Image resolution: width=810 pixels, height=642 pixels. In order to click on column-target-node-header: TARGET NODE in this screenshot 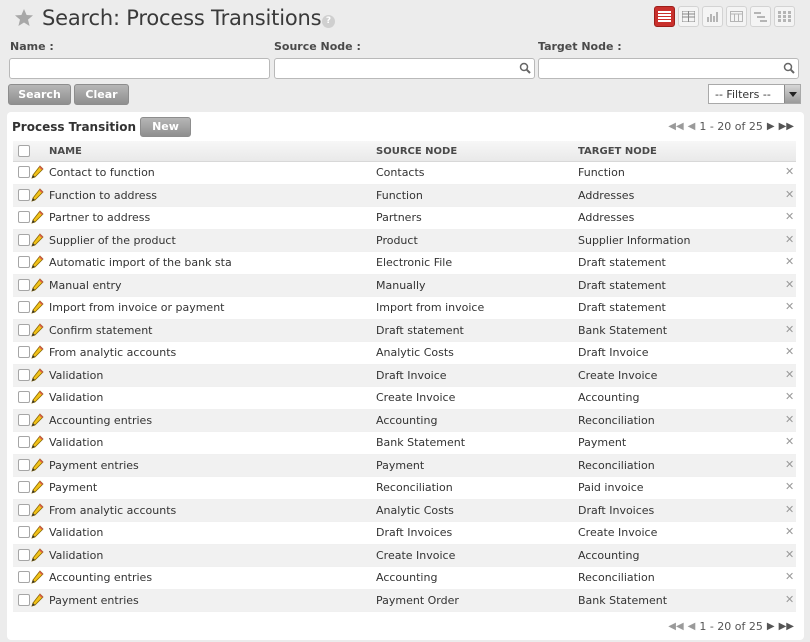, I will do `click(617, 151)`.